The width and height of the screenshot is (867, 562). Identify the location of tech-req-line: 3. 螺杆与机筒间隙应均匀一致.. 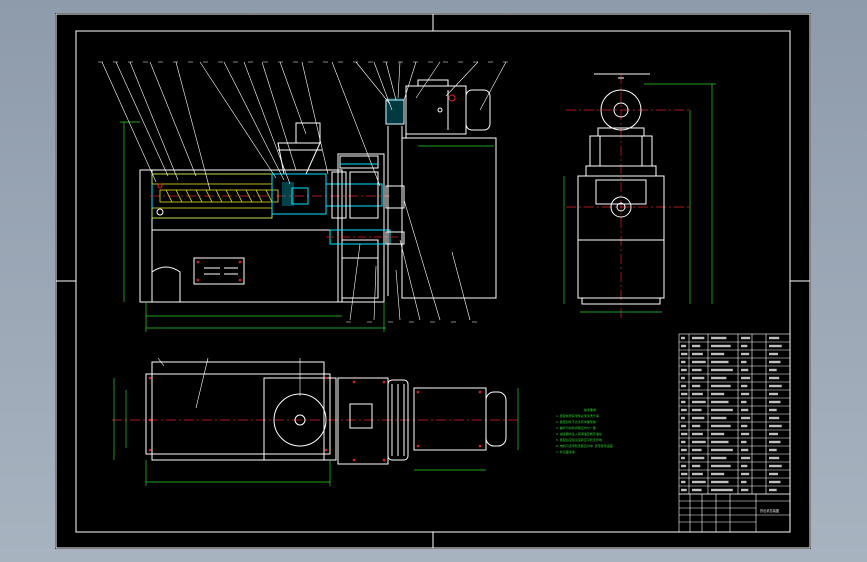
(576, 427).